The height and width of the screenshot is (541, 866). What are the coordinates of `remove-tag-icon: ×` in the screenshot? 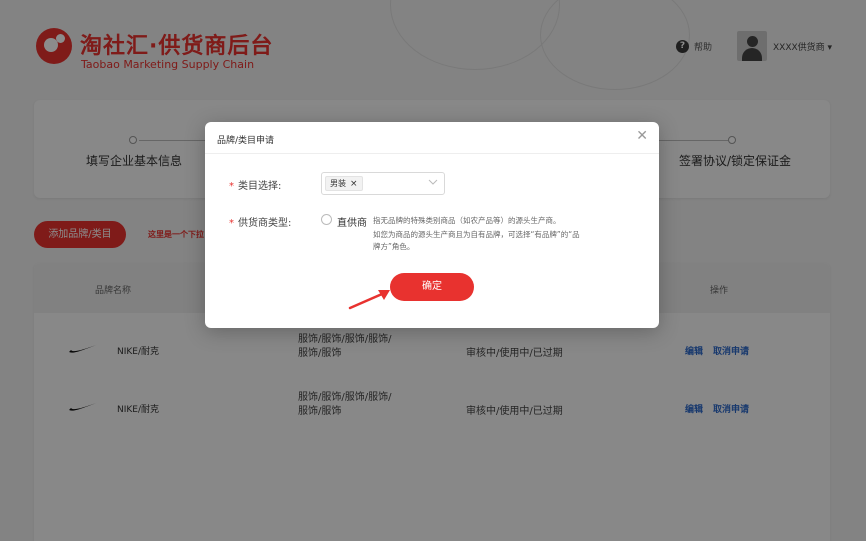 It's located at (354, 184).